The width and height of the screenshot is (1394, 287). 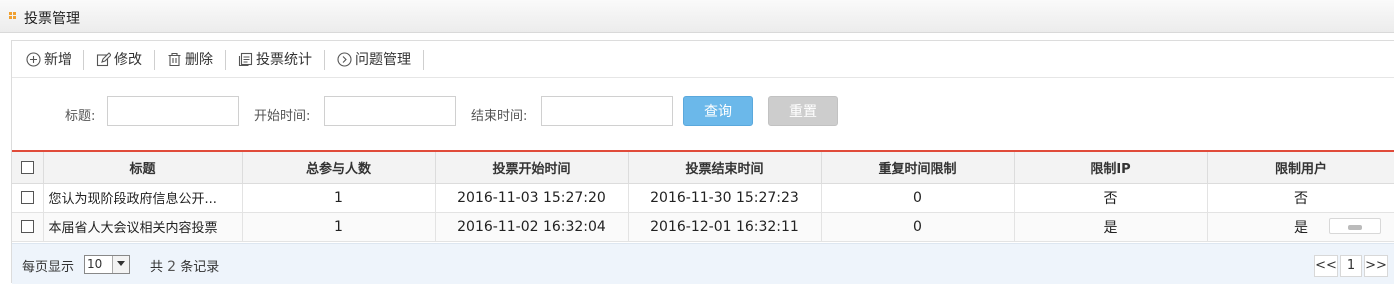 I want to click on prev-page-button: <<, so click(x=1326, y=266).